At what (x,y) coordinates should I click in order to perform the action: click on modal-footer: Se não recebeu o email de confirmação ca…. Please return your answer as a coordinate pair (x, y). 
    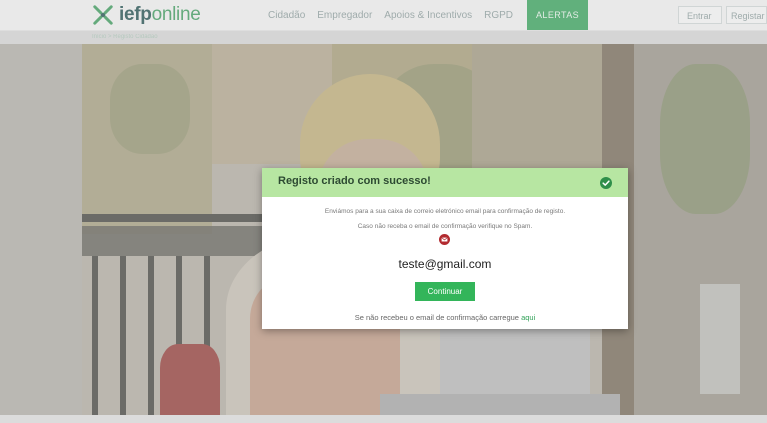
    Looking at the image, I should click on (445, 317).